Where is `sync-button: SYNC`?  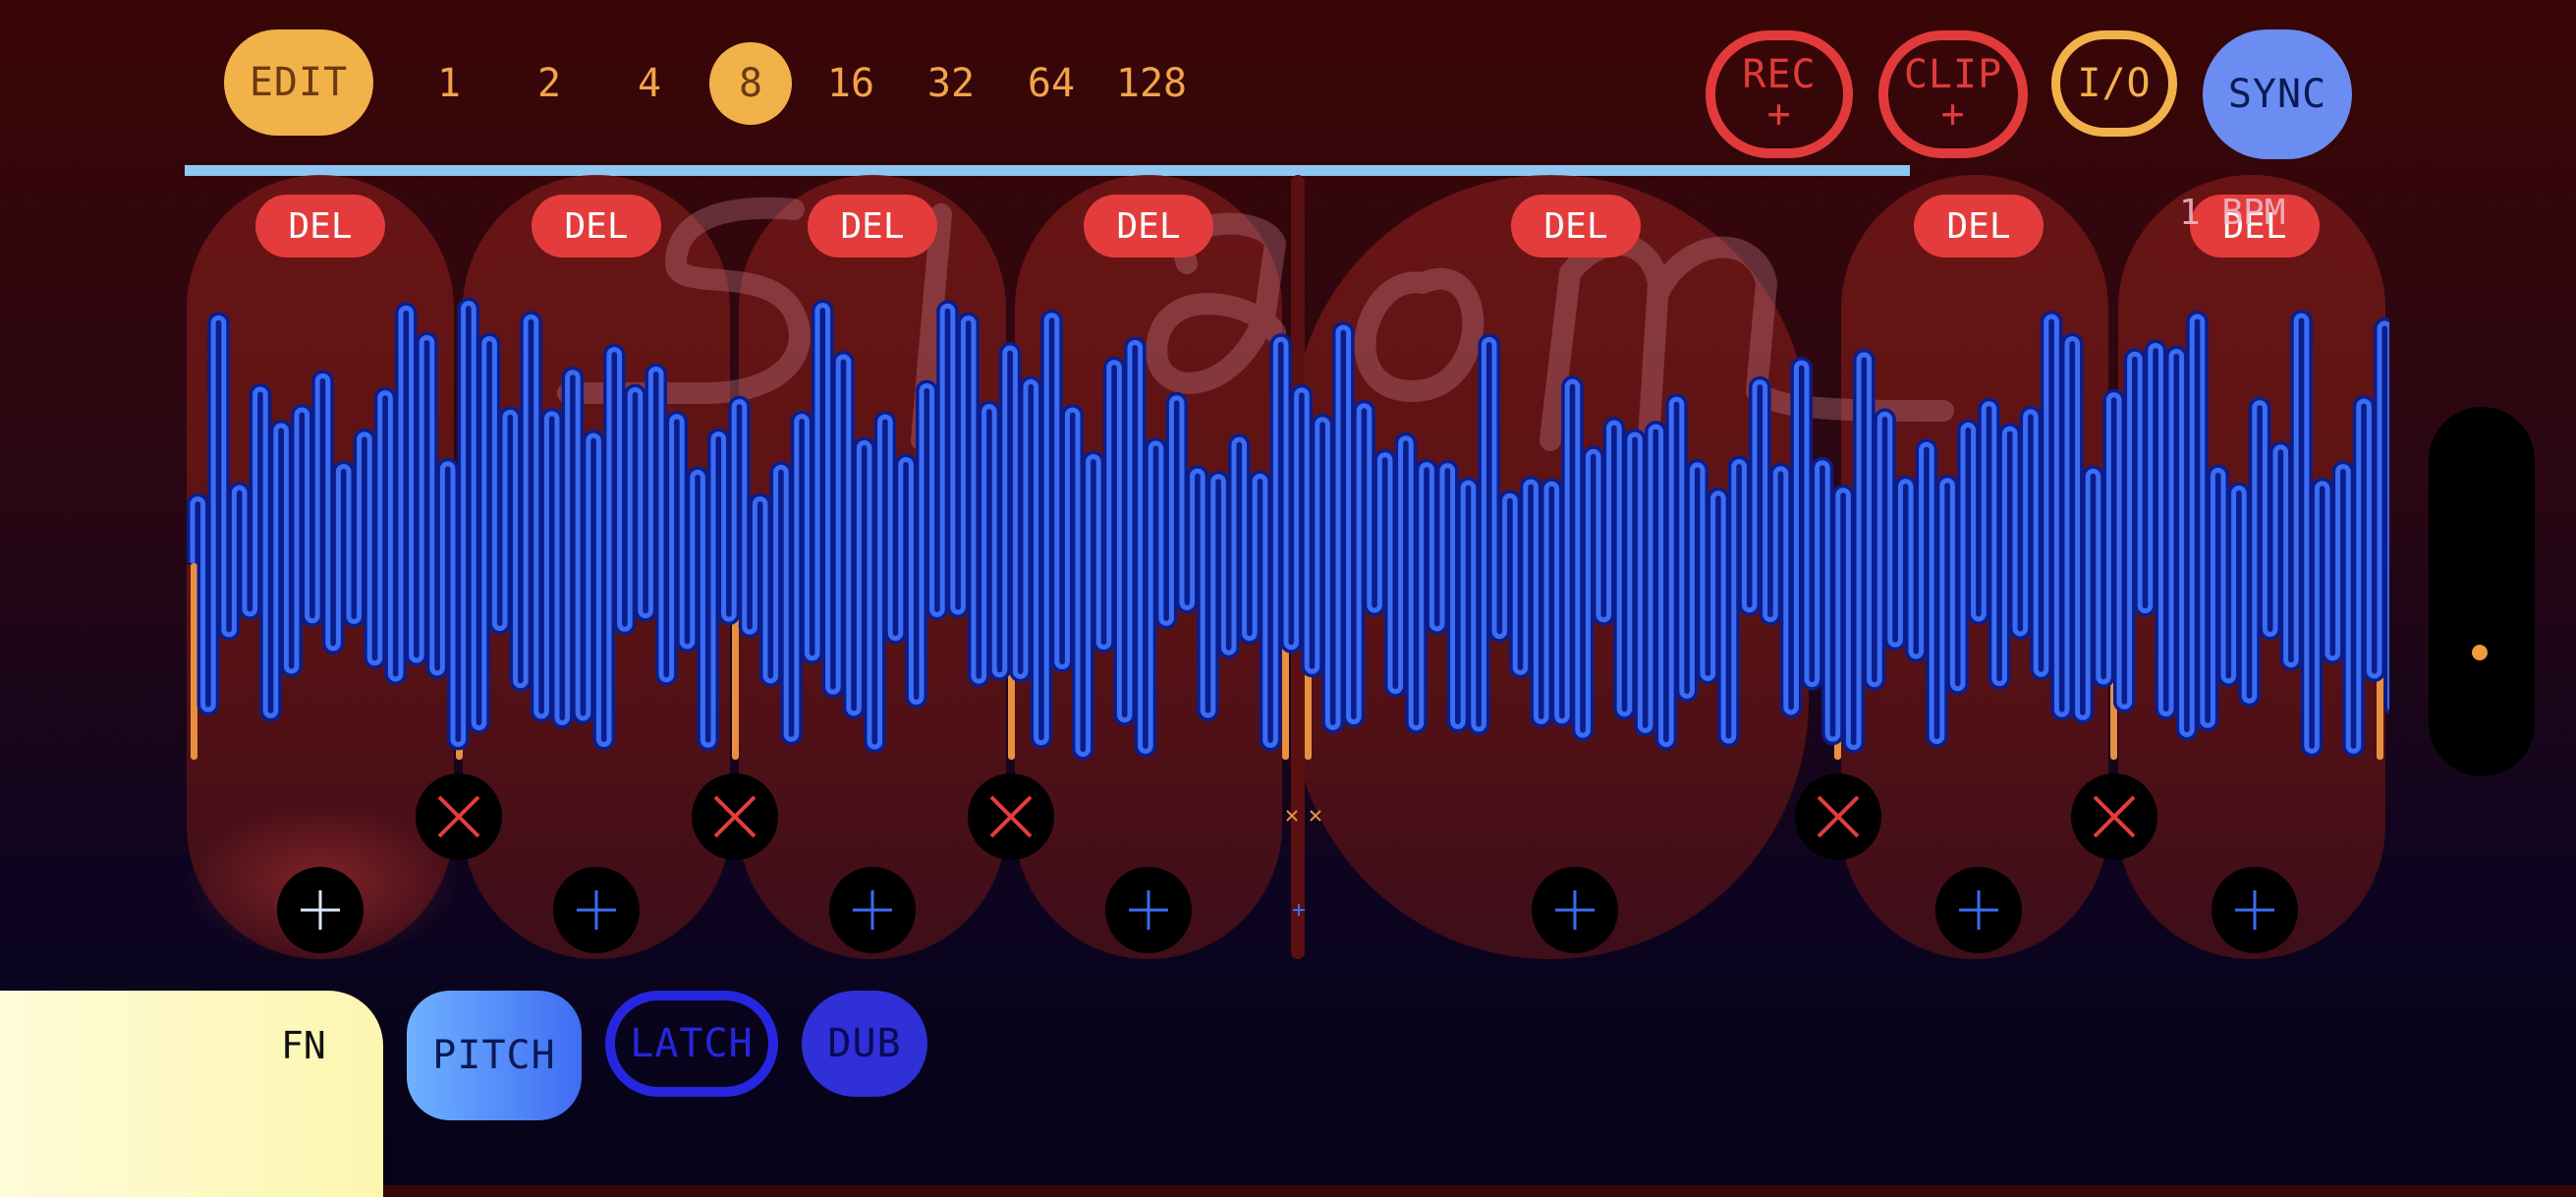
sync-button: SYNC is located at coordinates (2277, 94).